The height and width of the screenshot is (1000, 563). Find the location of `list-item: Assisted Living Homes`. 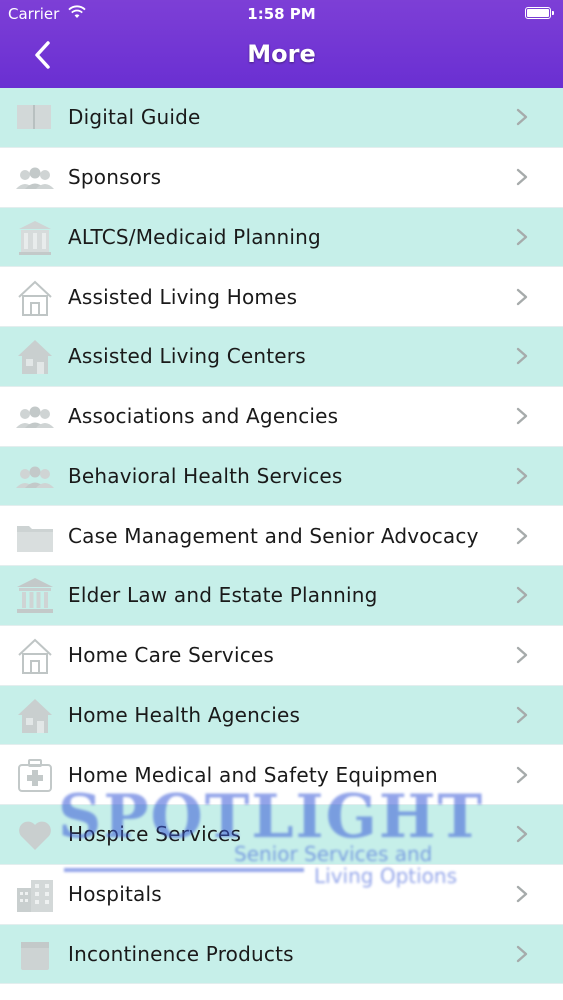

list-item: Assisted Living Homes is located at coordinates (281, 297).